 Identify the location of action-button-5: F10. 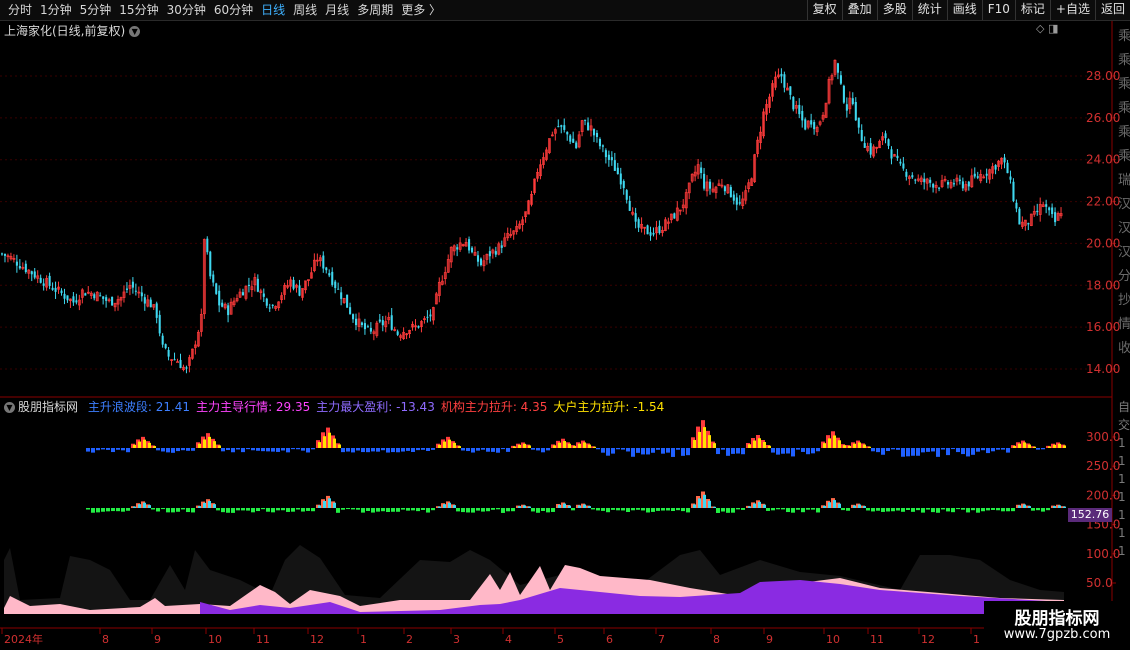
(998, 10).